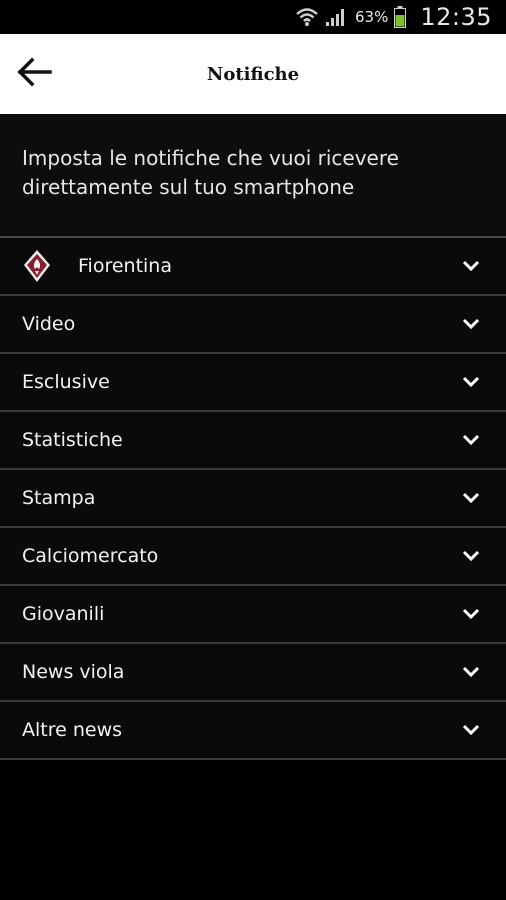  Describe the element at coordinates (66, 382) in the screenshot. I see `list-item-label: Esclusive` at that location.